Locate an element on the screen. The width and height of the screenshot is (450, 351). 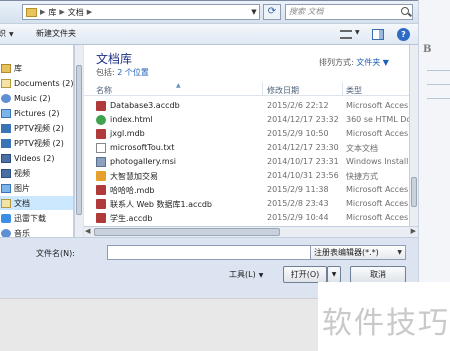
includes-locations-link: 2 个位置 is located at coordinates (133, 72).